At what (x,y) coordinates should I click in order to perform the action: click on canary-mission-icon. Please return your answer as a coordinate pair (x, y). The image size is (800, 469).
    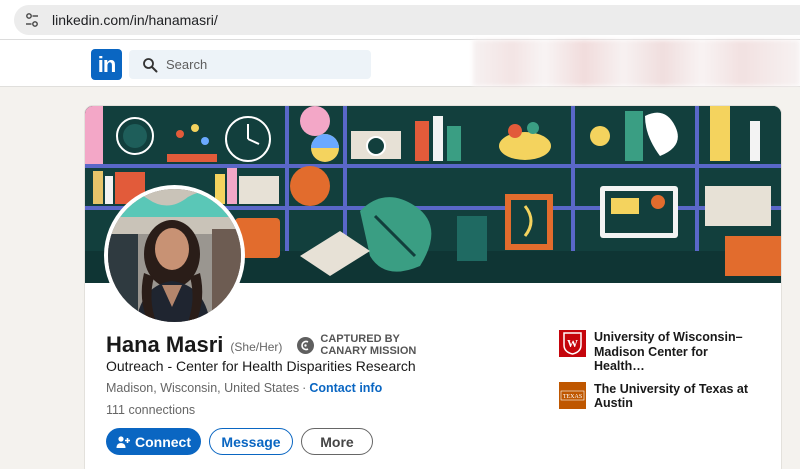
    Looking at the image, I should click on (306, 345).